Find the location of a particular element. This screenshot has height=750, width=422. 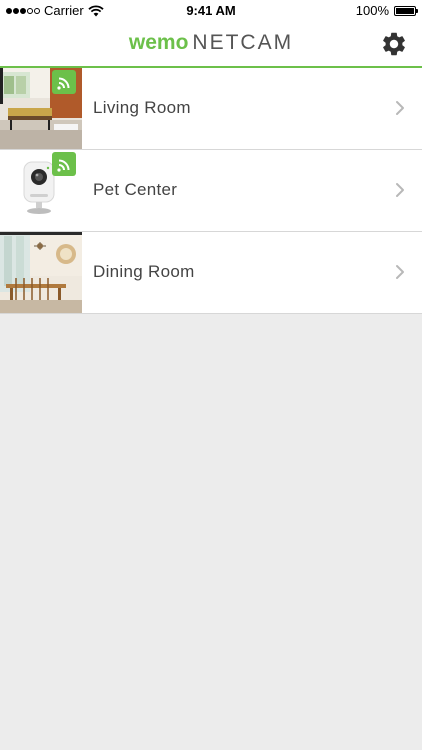

camera-row-dining-room: Dining Room is located at coordinates (211, 273).